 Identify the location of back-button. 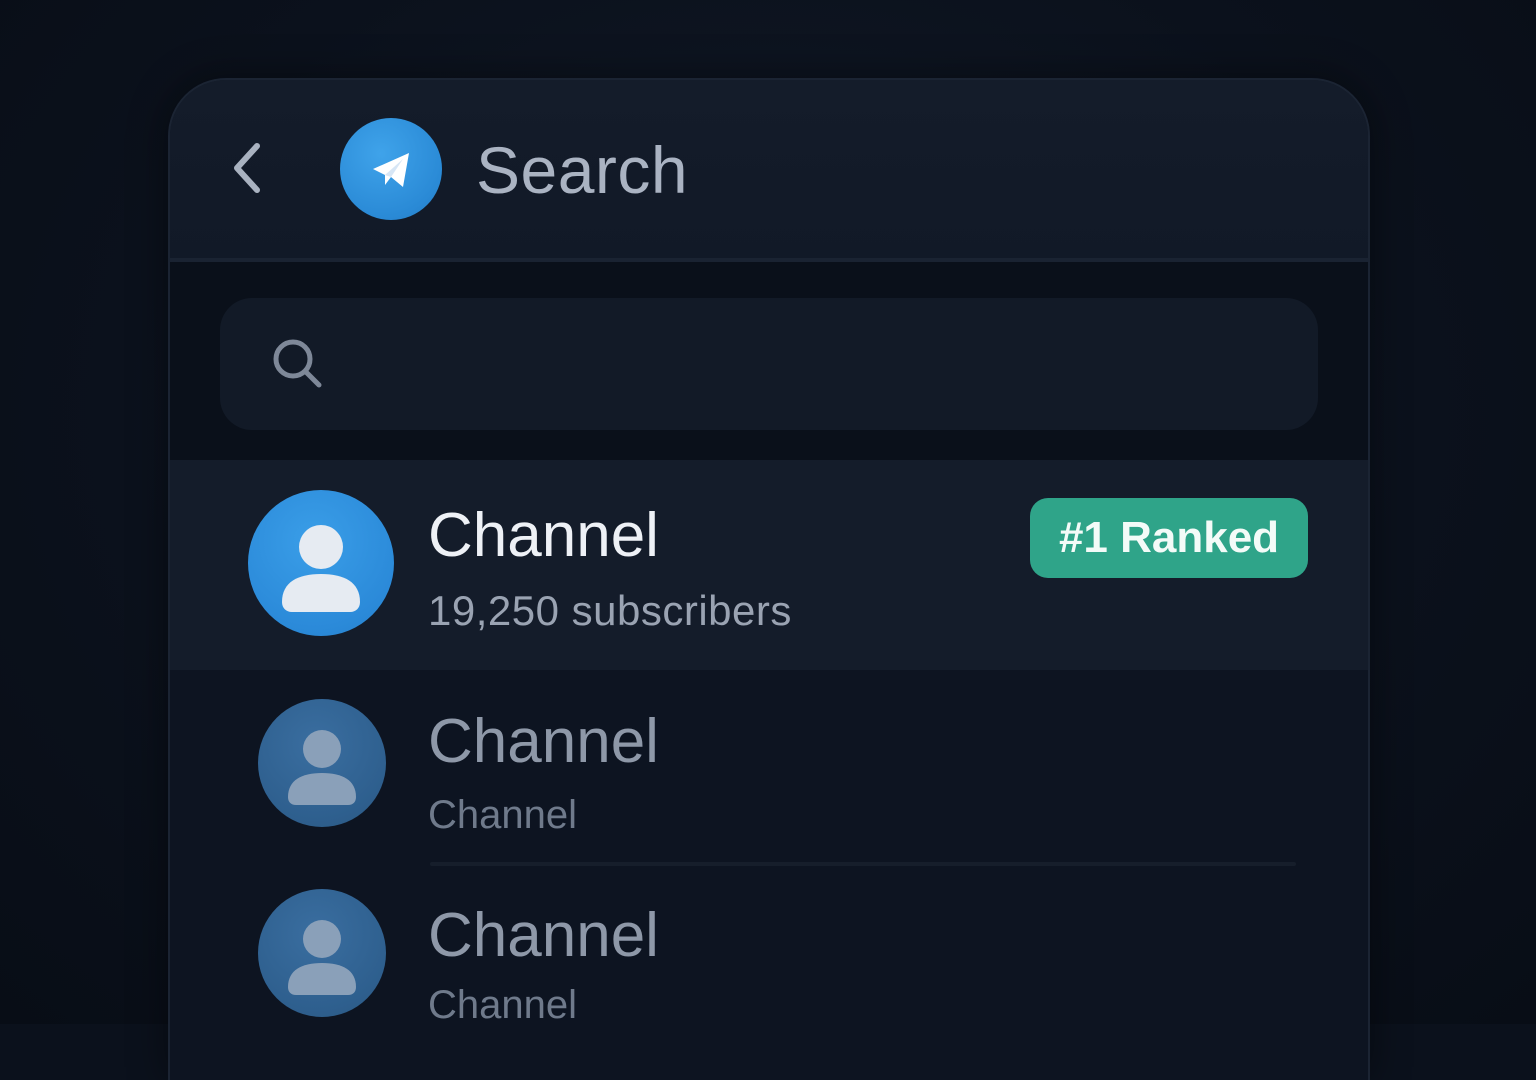
(247, 168).